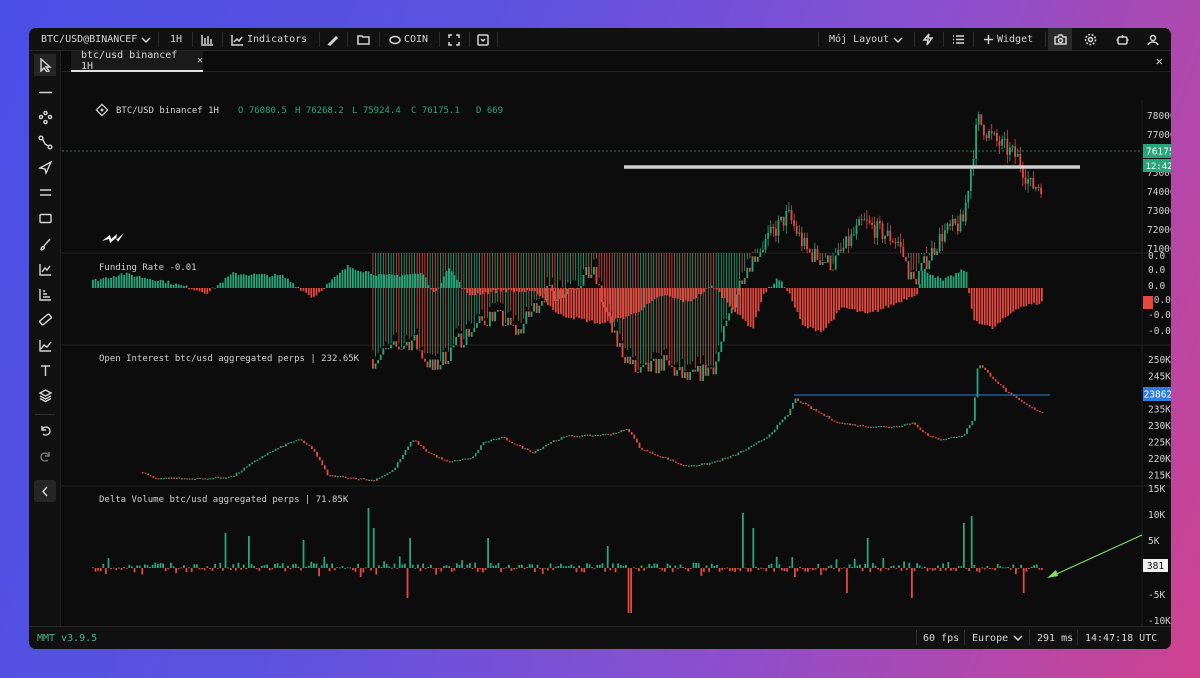  Describe the element at coordinates (958, 39) in the screenshot. I see `list-button` at that location.